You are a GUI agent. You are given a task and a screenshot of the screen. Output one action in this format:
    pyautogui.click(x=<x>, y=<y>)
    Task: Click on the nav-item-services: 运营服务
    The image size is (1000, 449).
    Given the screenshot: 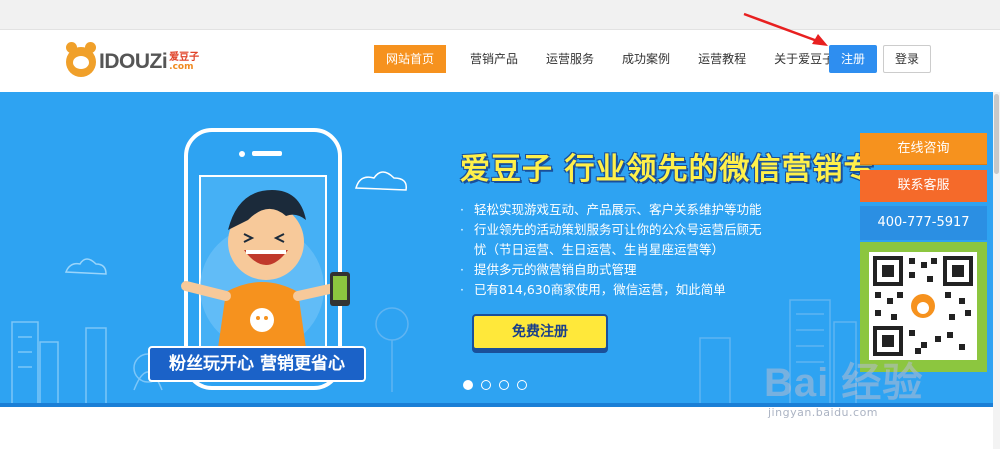 What is the action you would take?
    pyautogui.click(x=570, y=59)
    